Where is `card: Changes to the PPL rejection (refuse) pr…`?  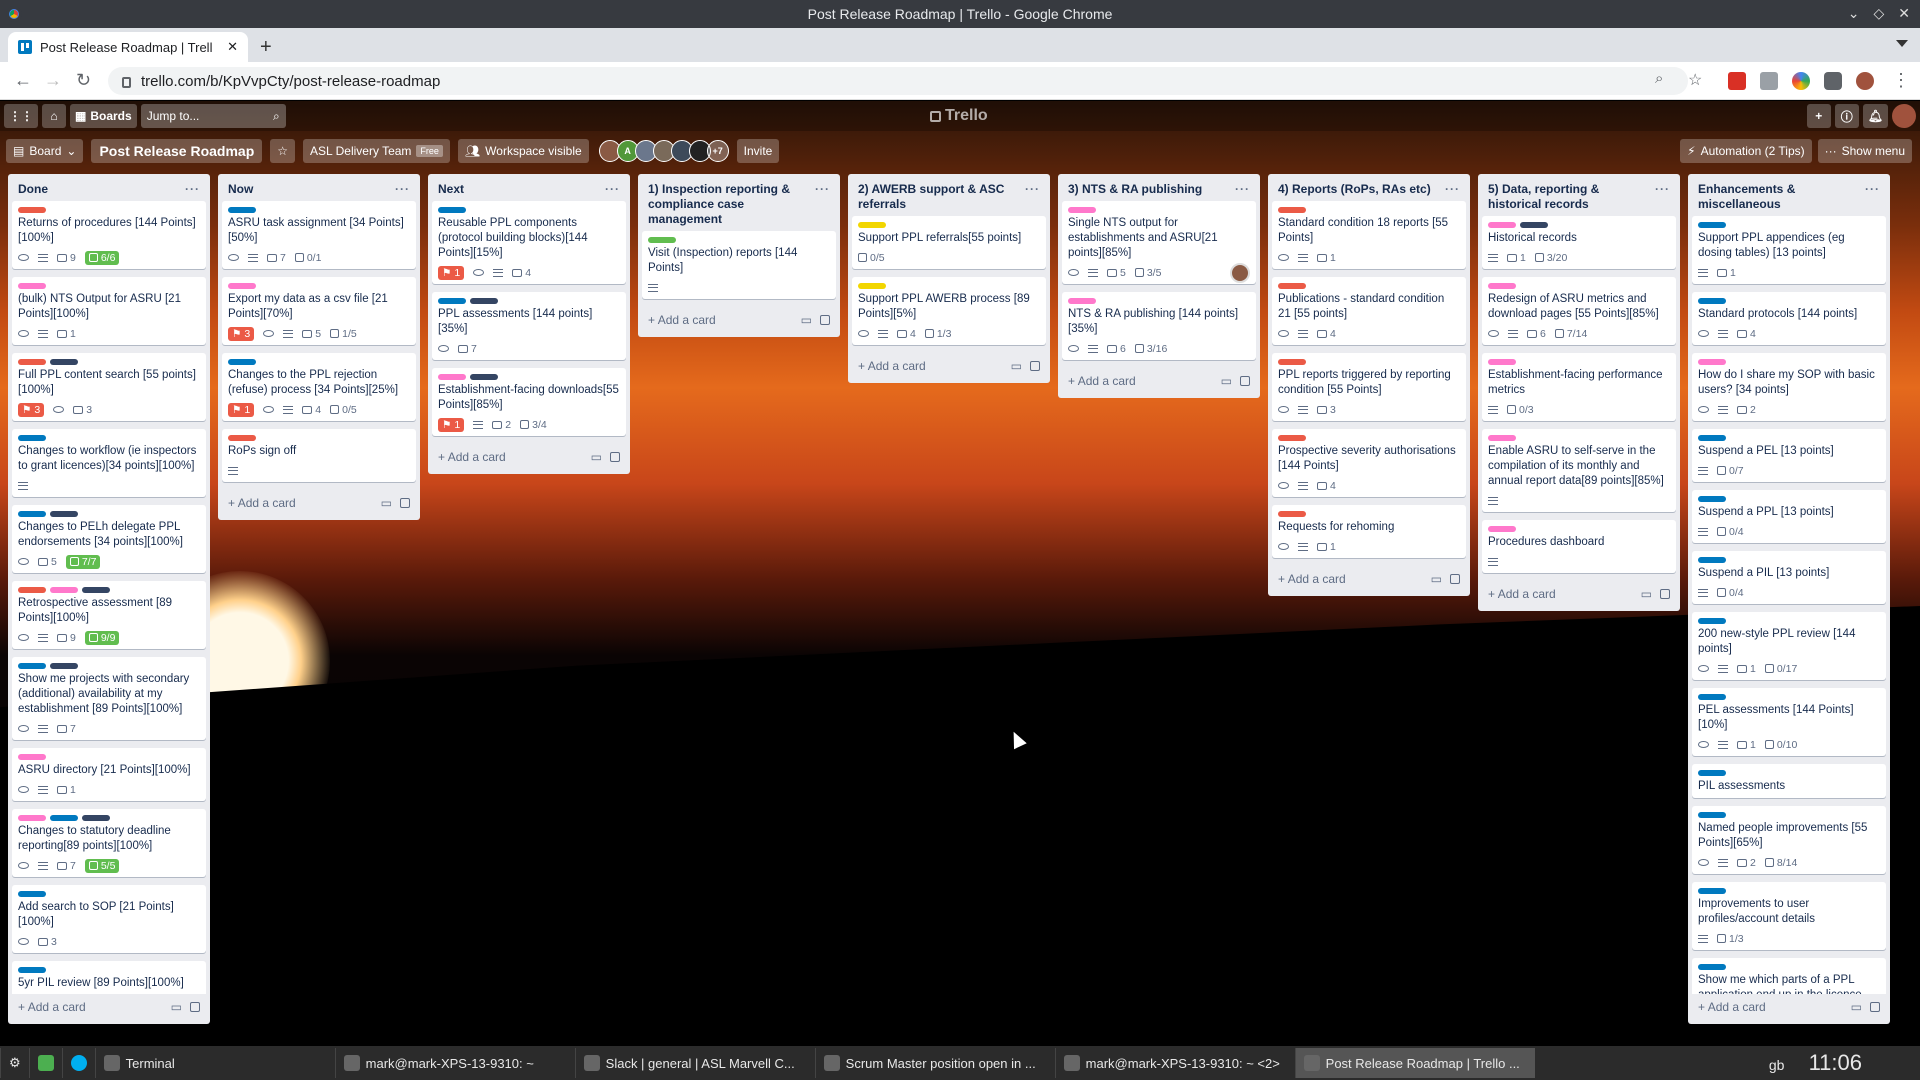 card: Changes to the PPL rejection (refuse) pr… is located at coordinates (319, 387).